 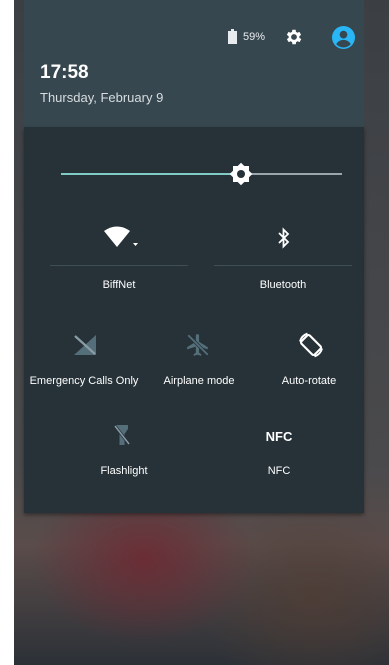 What do you see at coordinates (199, 362) in the screenshot?
I see `tile-airplane: Airplane mode` at bounding box center [199, 362].